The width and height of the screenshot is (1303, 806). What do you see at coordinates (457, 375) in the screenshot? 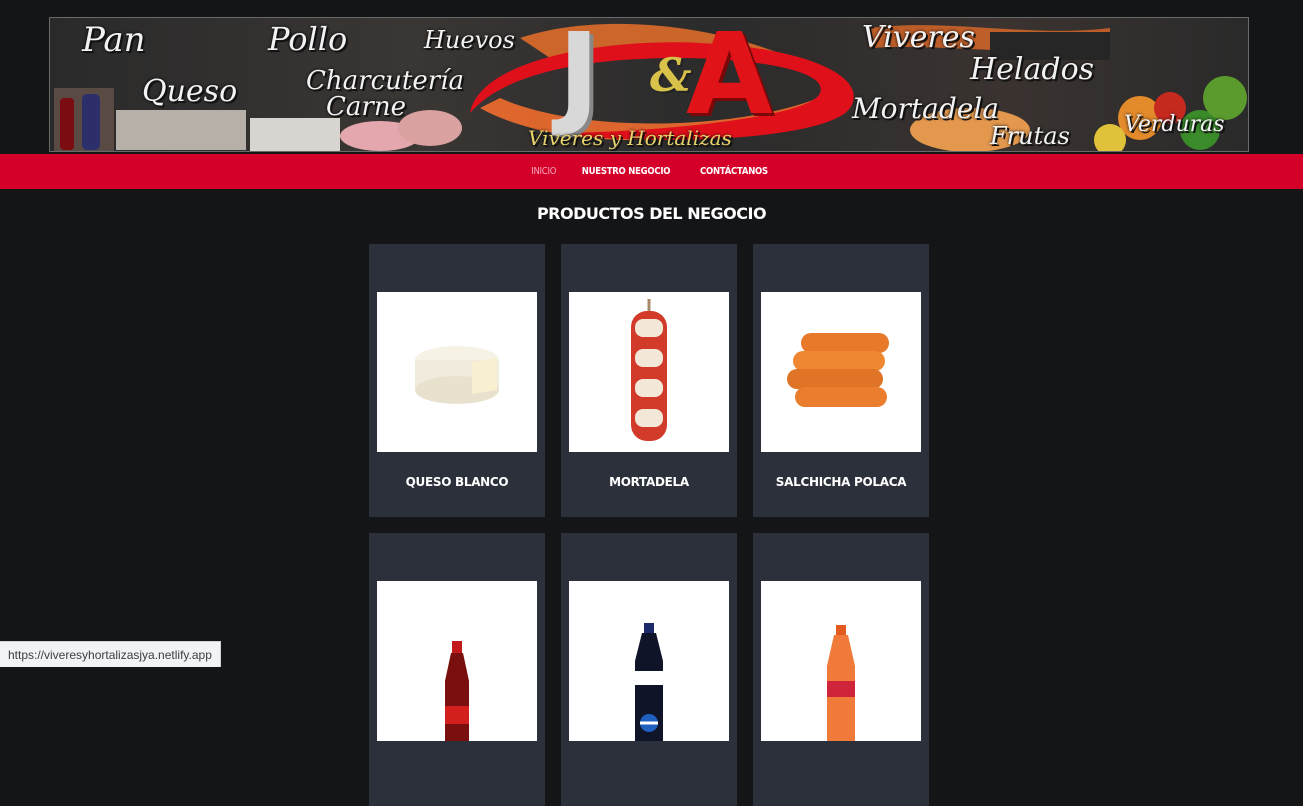
I see `cheese-wheel-icon` at bounding box center [457, 375].